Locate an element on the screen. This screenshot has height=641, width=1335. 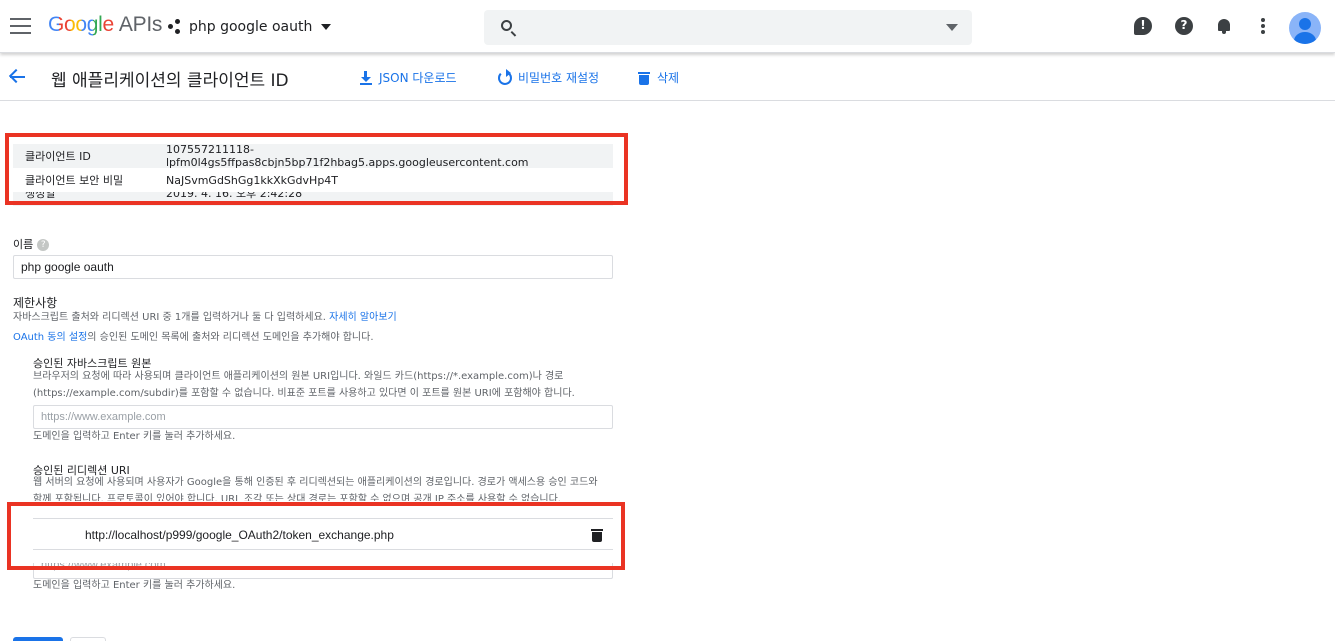
more-vert-icon is located at coordinates (1263, 26).